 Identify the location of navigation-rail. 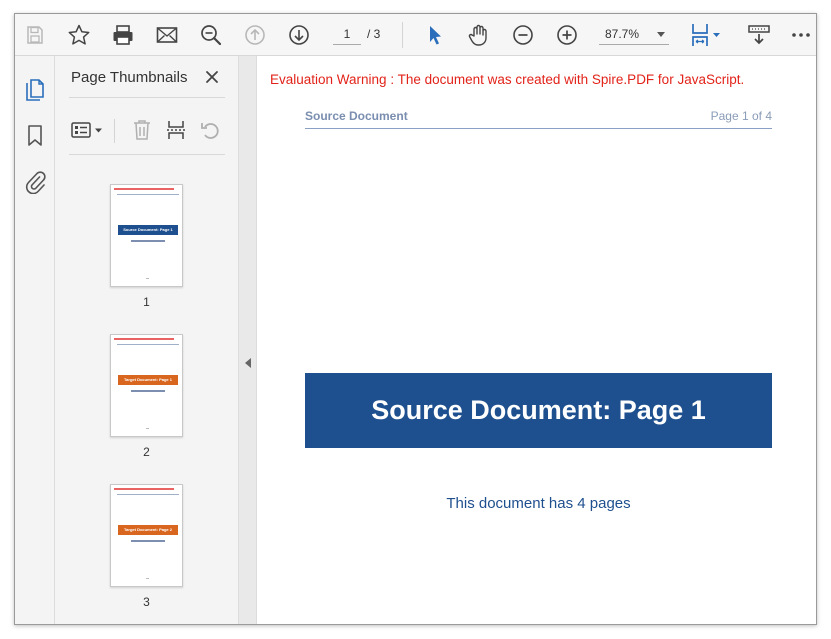
(35, 340).